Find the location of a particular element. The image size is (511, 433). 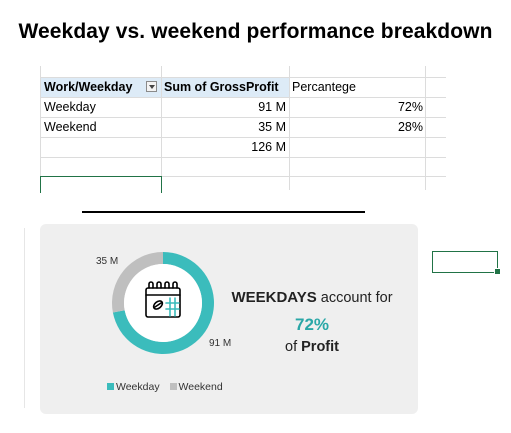

kpi-metric-line: of Profit is located at coordinates (312, 347).